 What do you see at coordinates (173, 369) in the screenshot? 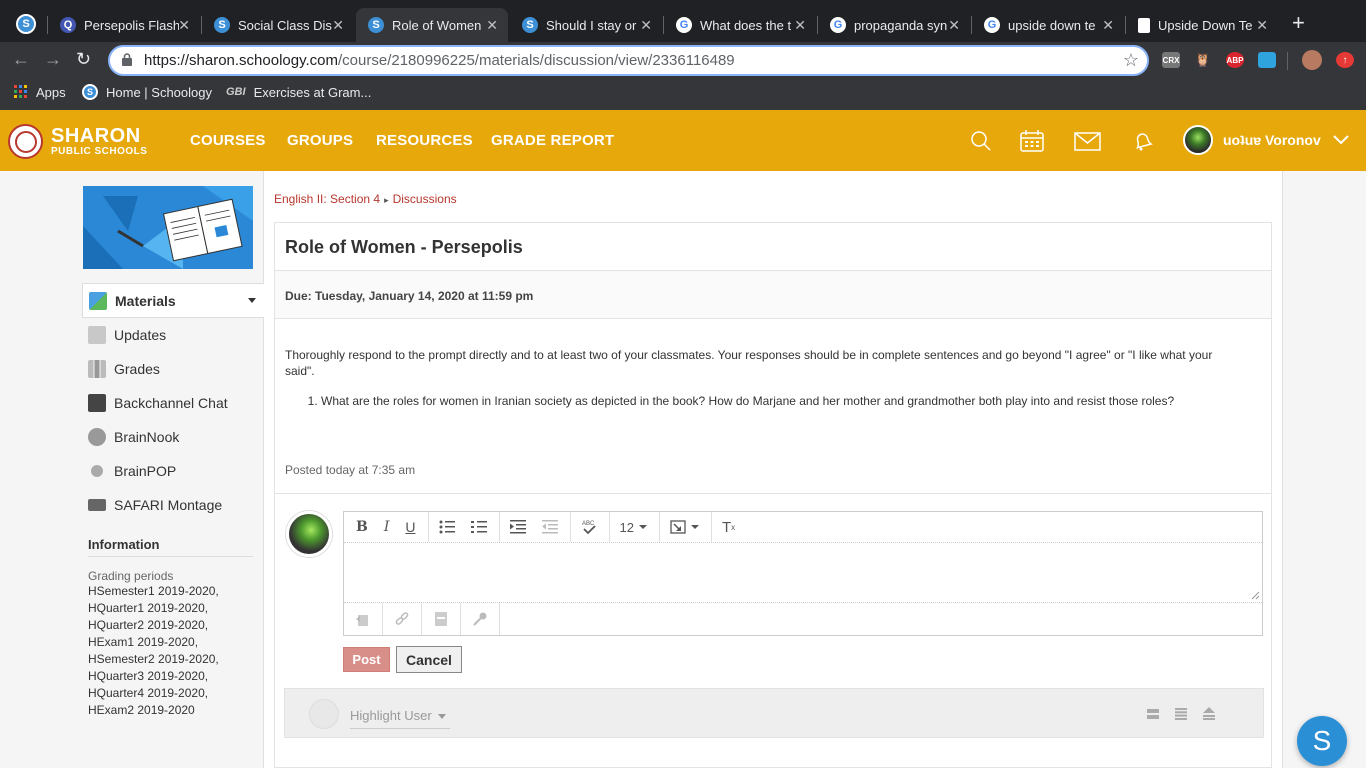
I see `sidebar-item-grades: Grades` at bounding box center [173, 369].